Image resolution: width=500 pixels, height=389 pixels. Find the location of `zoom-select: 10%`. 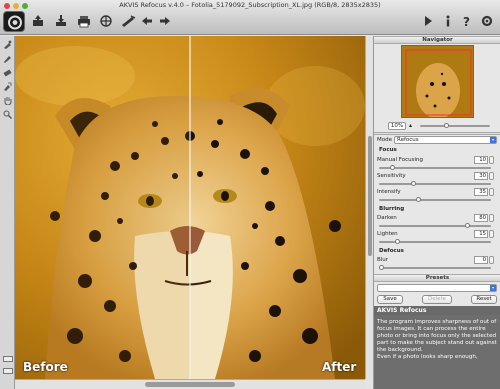

zoom-select: 10% is located at coordinates (397, 126).